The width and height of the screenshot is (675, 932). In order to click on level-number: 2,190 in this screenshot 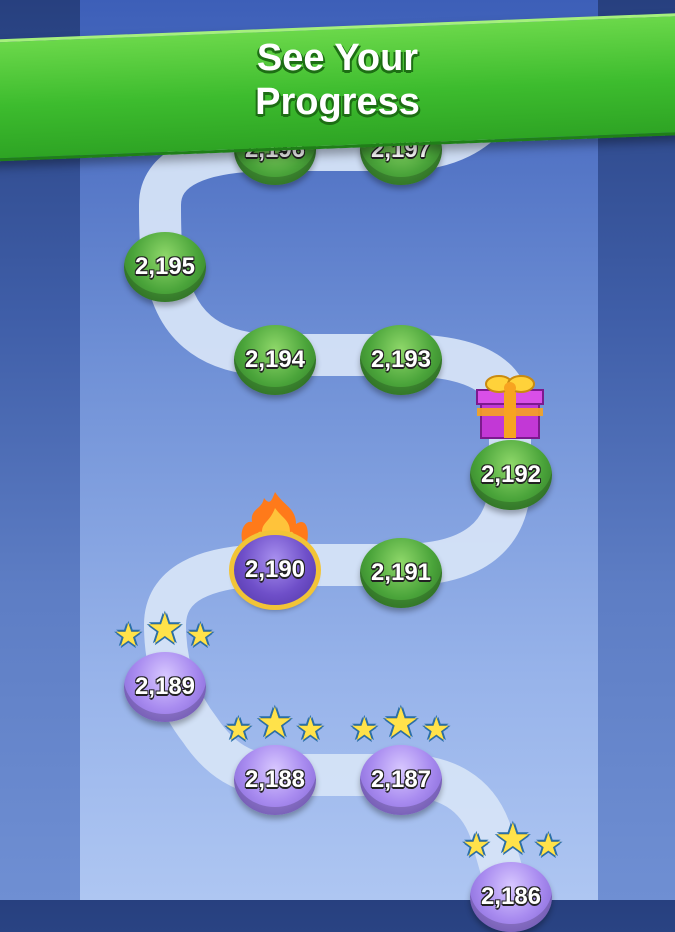, I will do `click(275, 569)`.